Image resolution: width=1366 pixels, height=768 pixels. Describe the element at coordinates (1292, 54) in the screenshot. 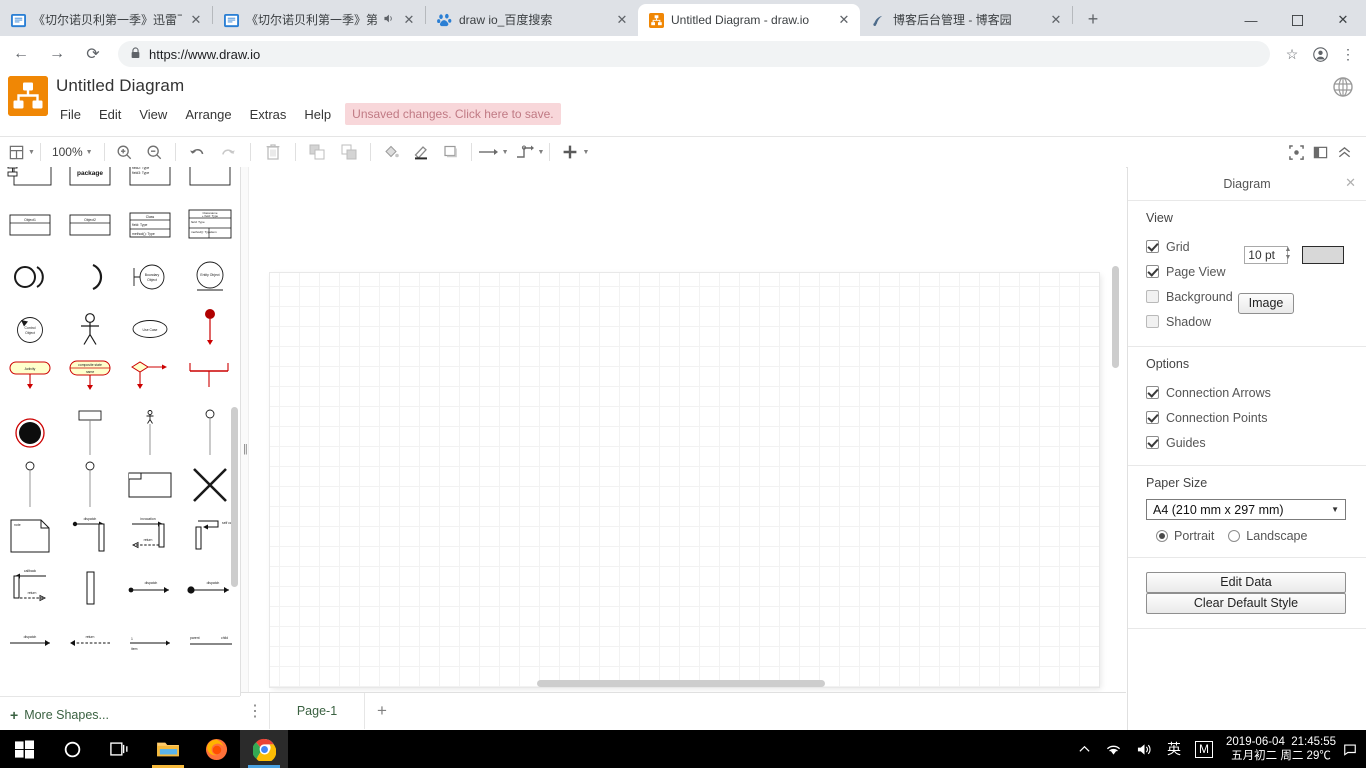

I see `bookmark-star-icon: ☆` at that location.